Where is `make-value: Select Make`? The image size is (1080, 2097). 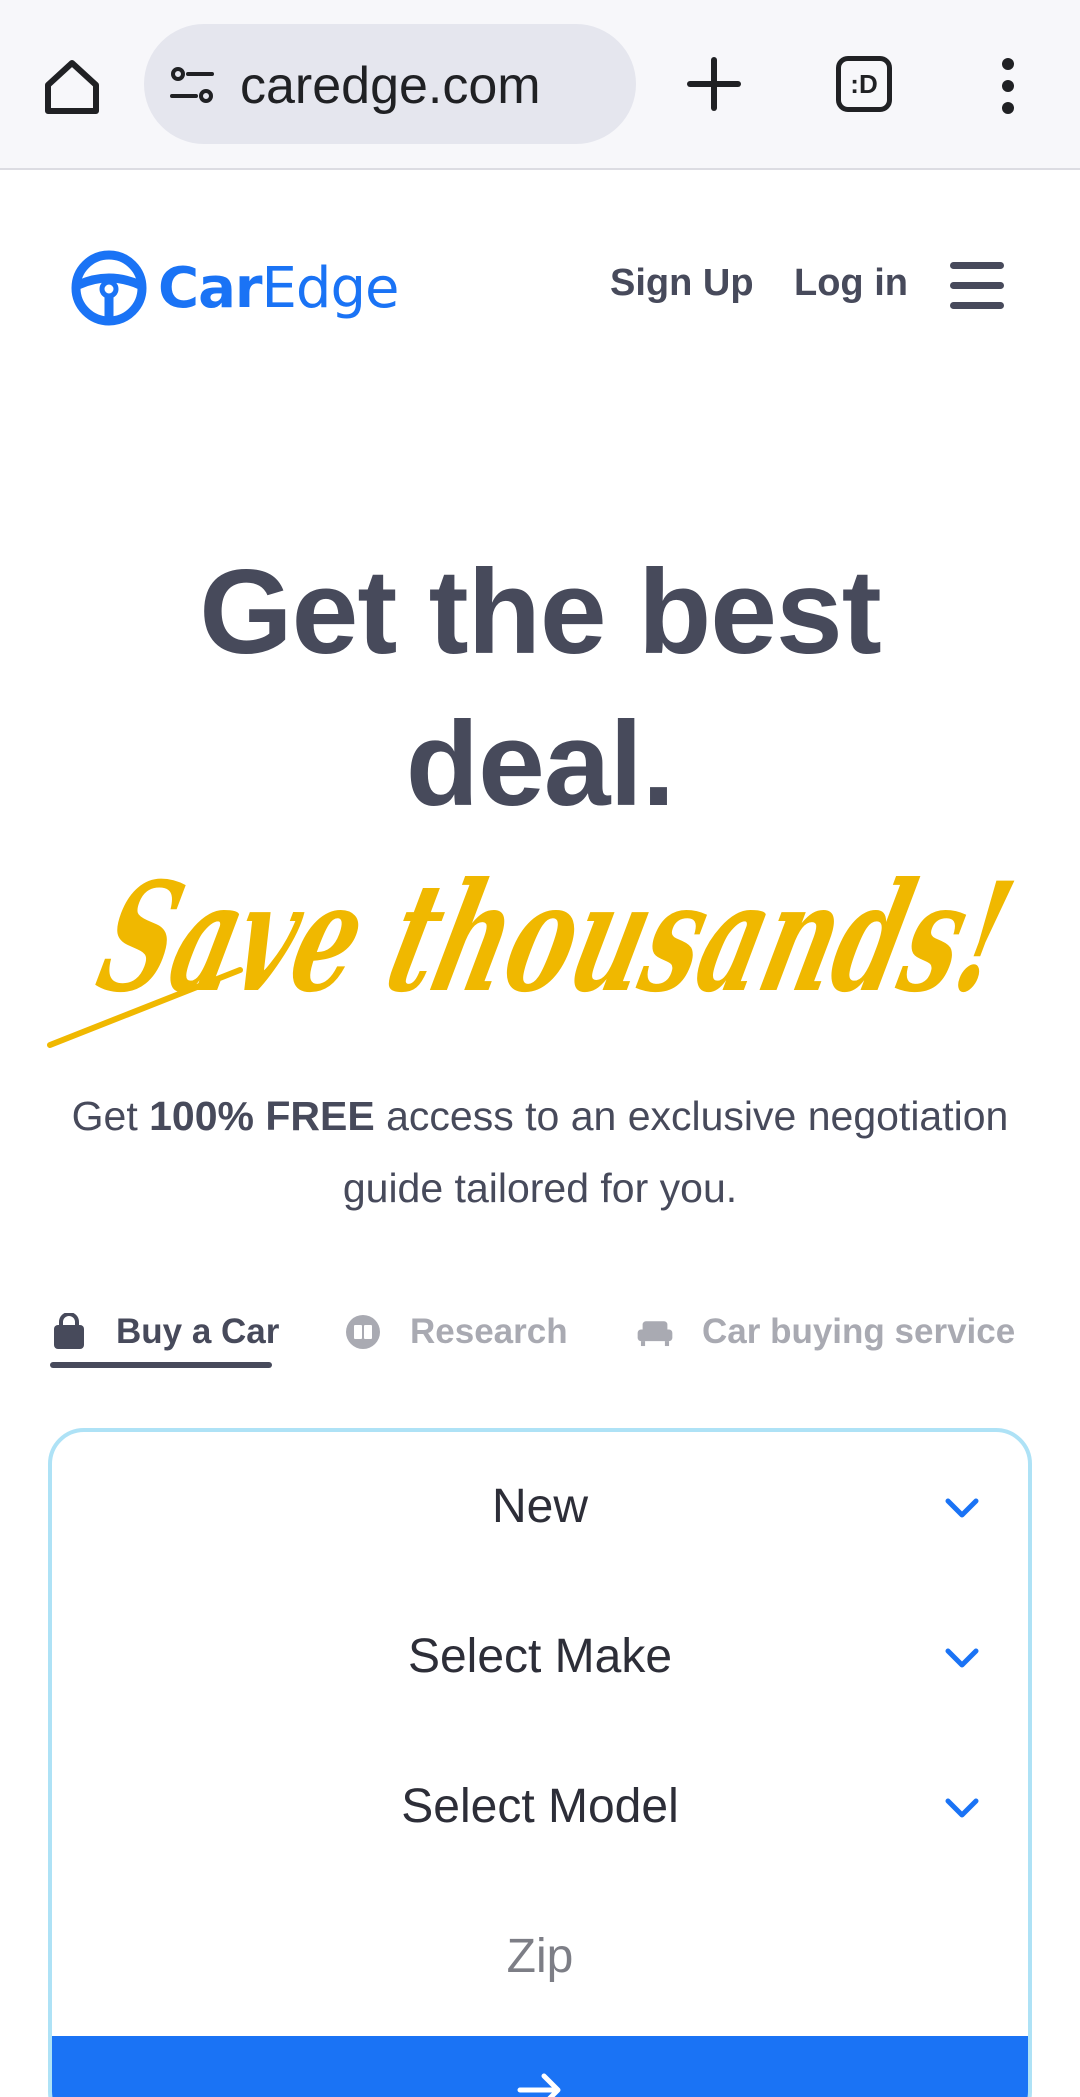 make-value: Select Make is located at coordinates (540, 1656).